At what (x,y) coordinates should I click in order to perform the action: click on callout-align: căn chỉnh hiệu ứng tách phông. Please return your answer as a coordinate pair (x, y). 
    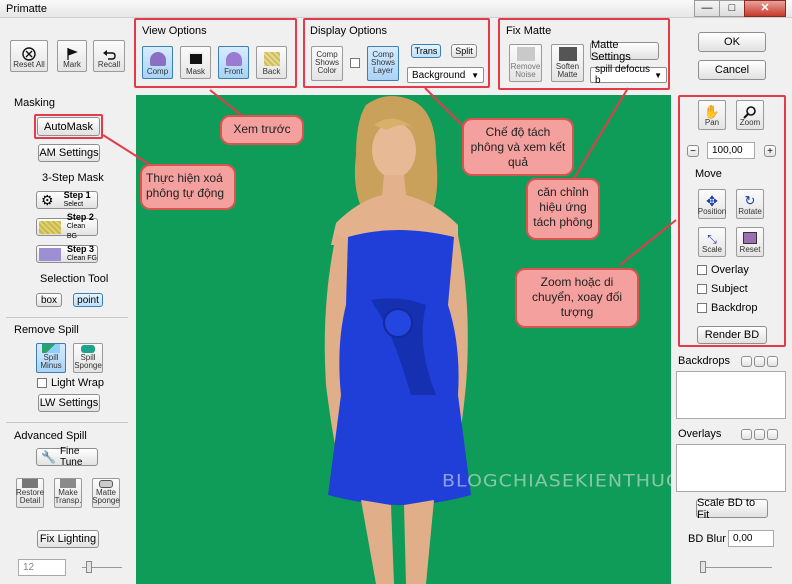
    Looking at the image, I should click on (563, 209).